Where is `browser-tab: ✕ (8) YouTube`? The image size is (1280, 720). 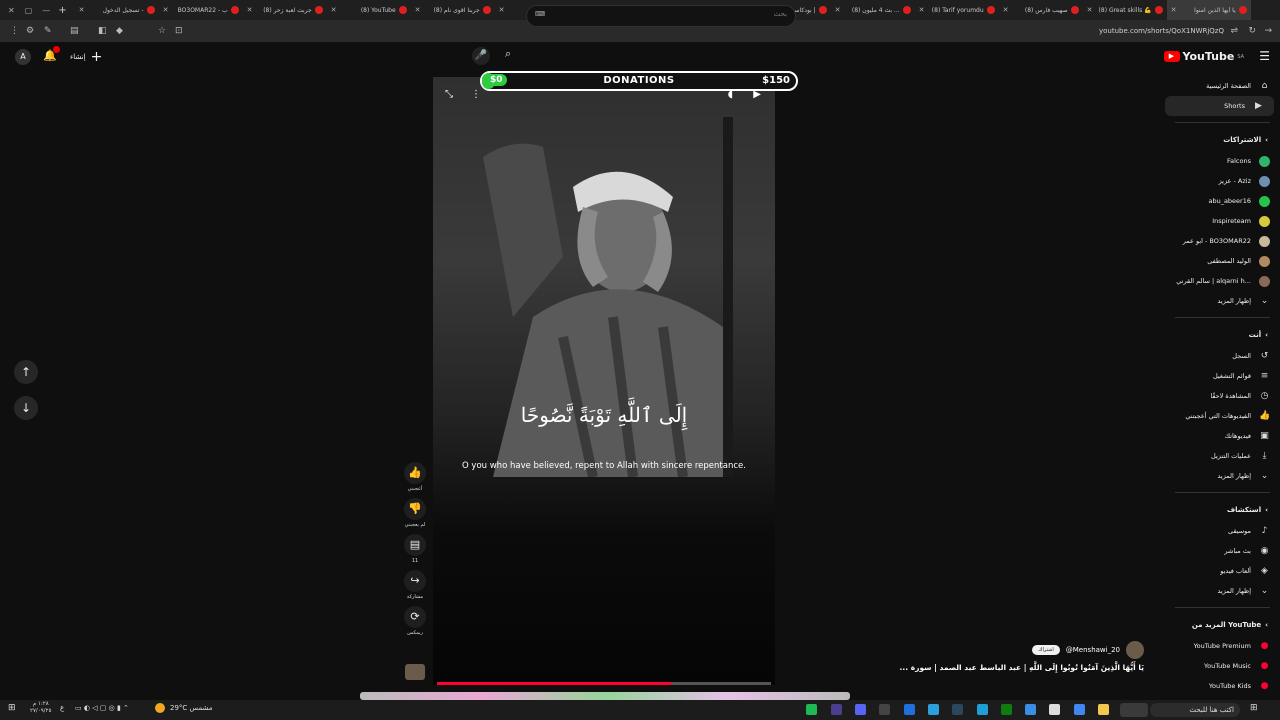 browser-tab: ✕ (8) YouTube is located at coordinates (369, 10).